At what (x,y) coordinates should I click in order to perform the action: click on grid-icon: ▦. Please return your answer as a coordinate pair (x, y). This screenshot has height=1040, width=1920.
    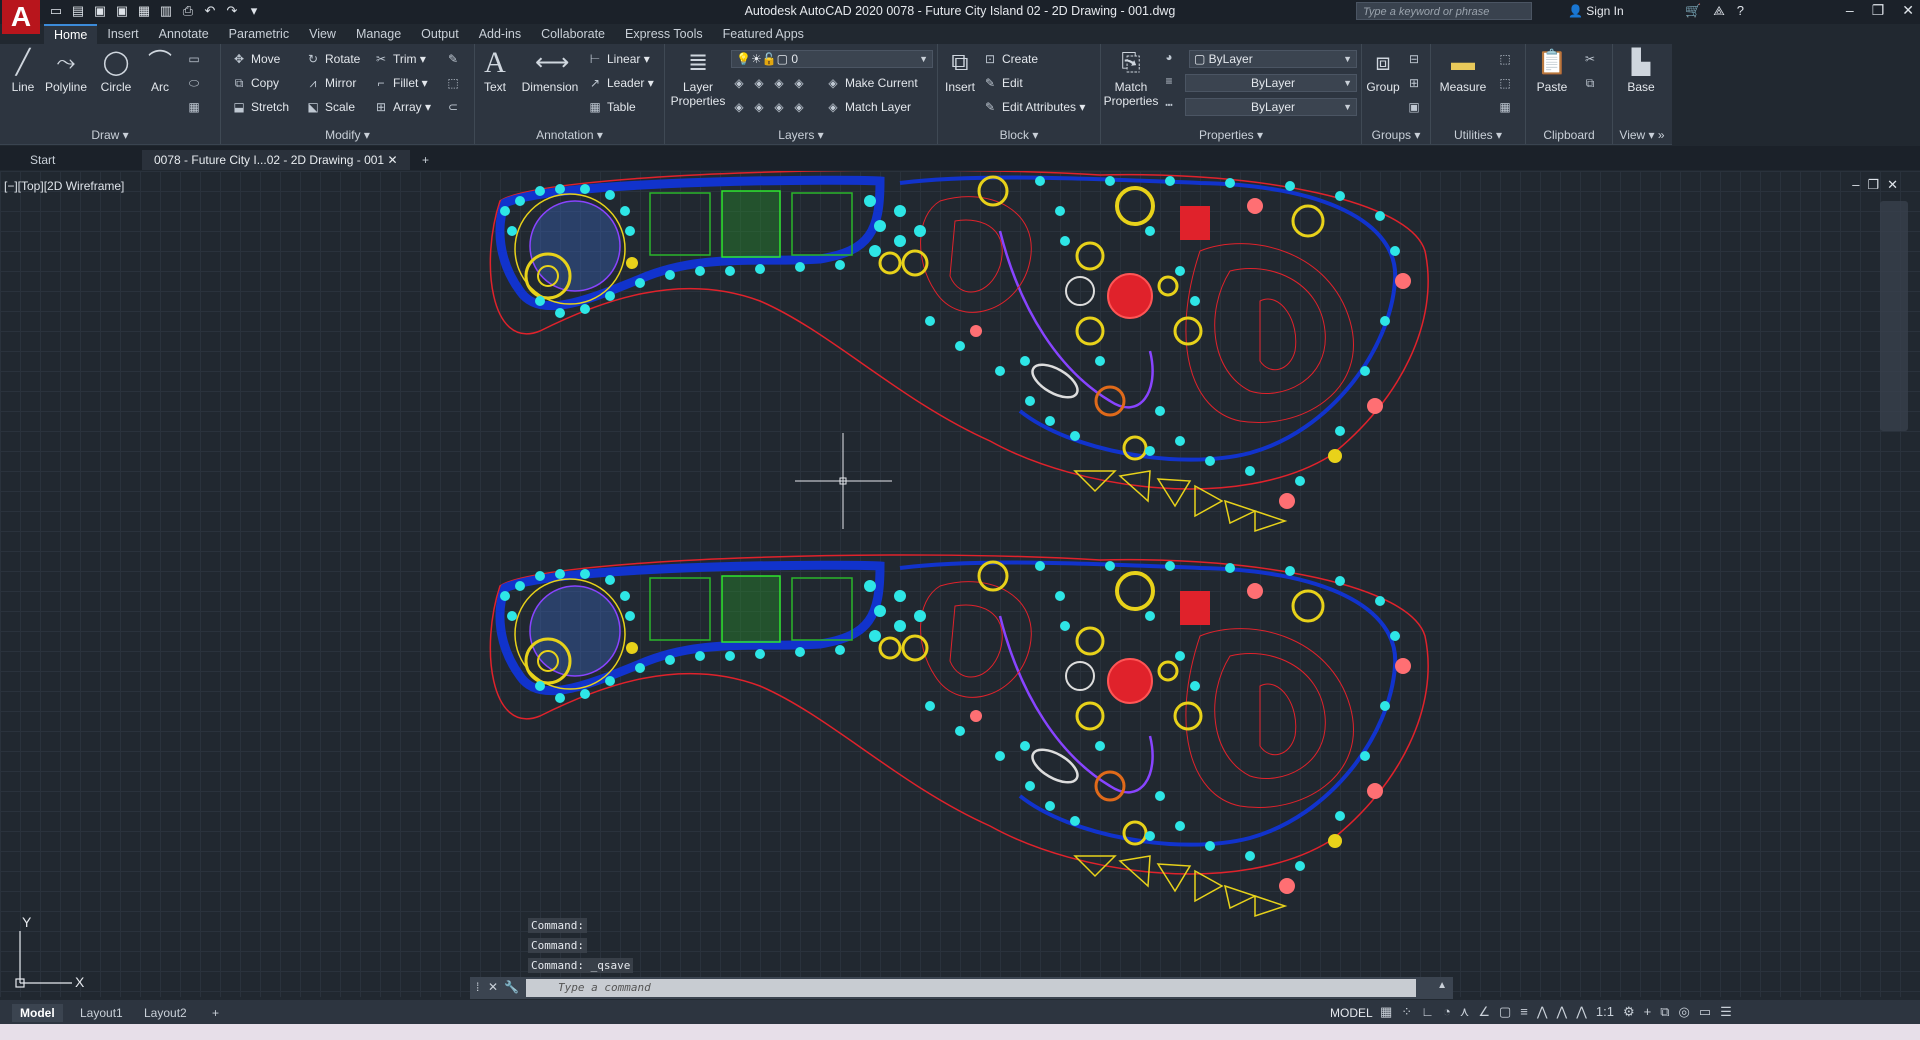
    Looking at the image, I should click on (1386, 1012).